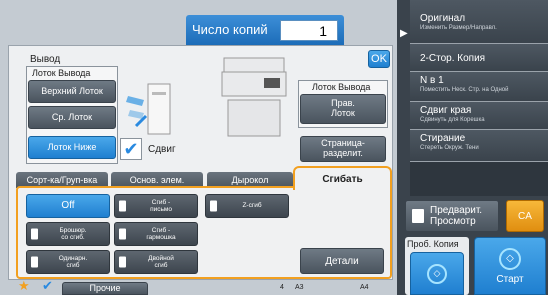 The width and height of the screenshot is (548, 295). Describe the element at coordinates (34, 234) in the screenshot. I see `booklet-fold-icon` at that location.